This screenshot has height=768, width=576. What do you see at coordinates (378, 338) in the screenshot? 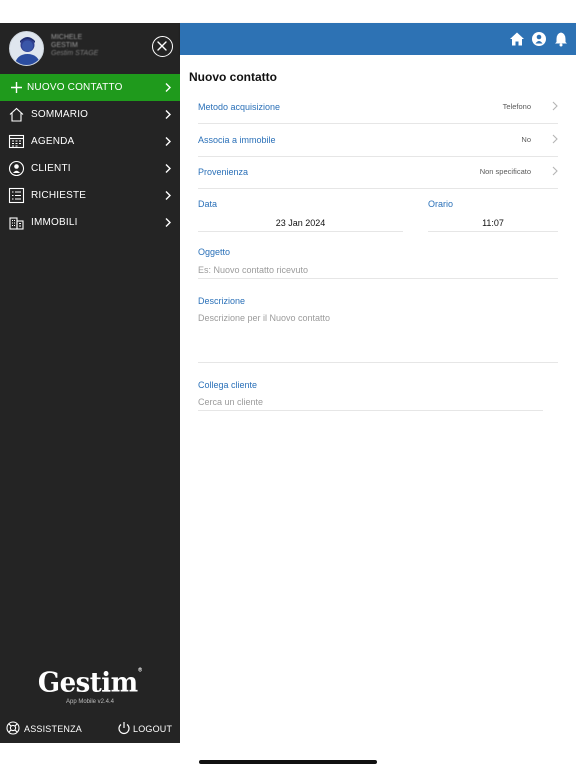
I see `description-textarea: Descrizione per il Nuovo contatto` at bounding box center [378, 338].